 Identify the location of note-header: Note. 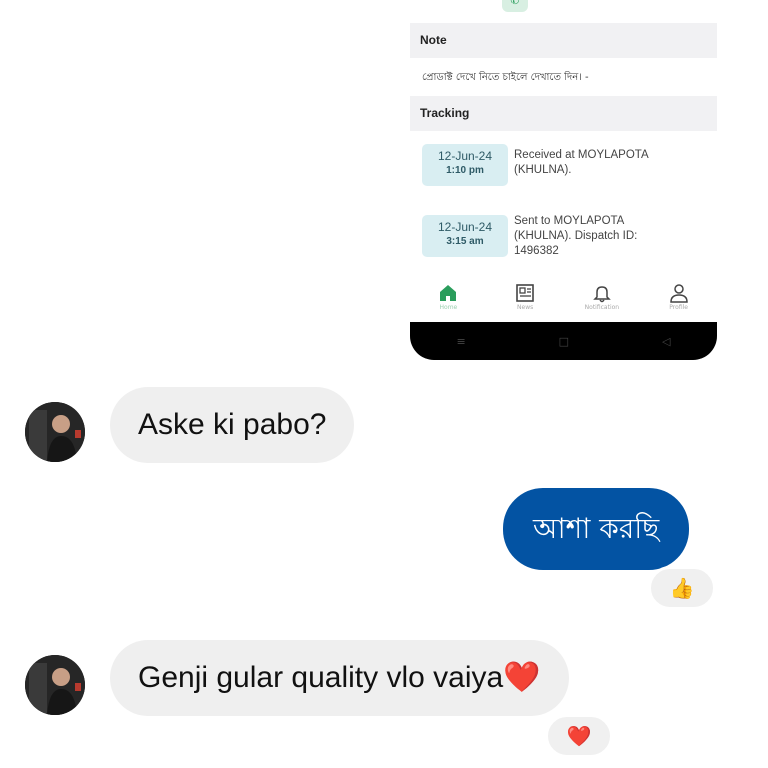
(563, 40).